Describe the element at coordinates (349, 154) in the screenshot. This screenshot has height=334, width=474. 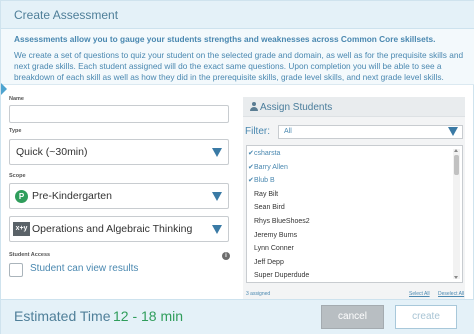
I see `student-list-item: ✔ csharsta` at that location.